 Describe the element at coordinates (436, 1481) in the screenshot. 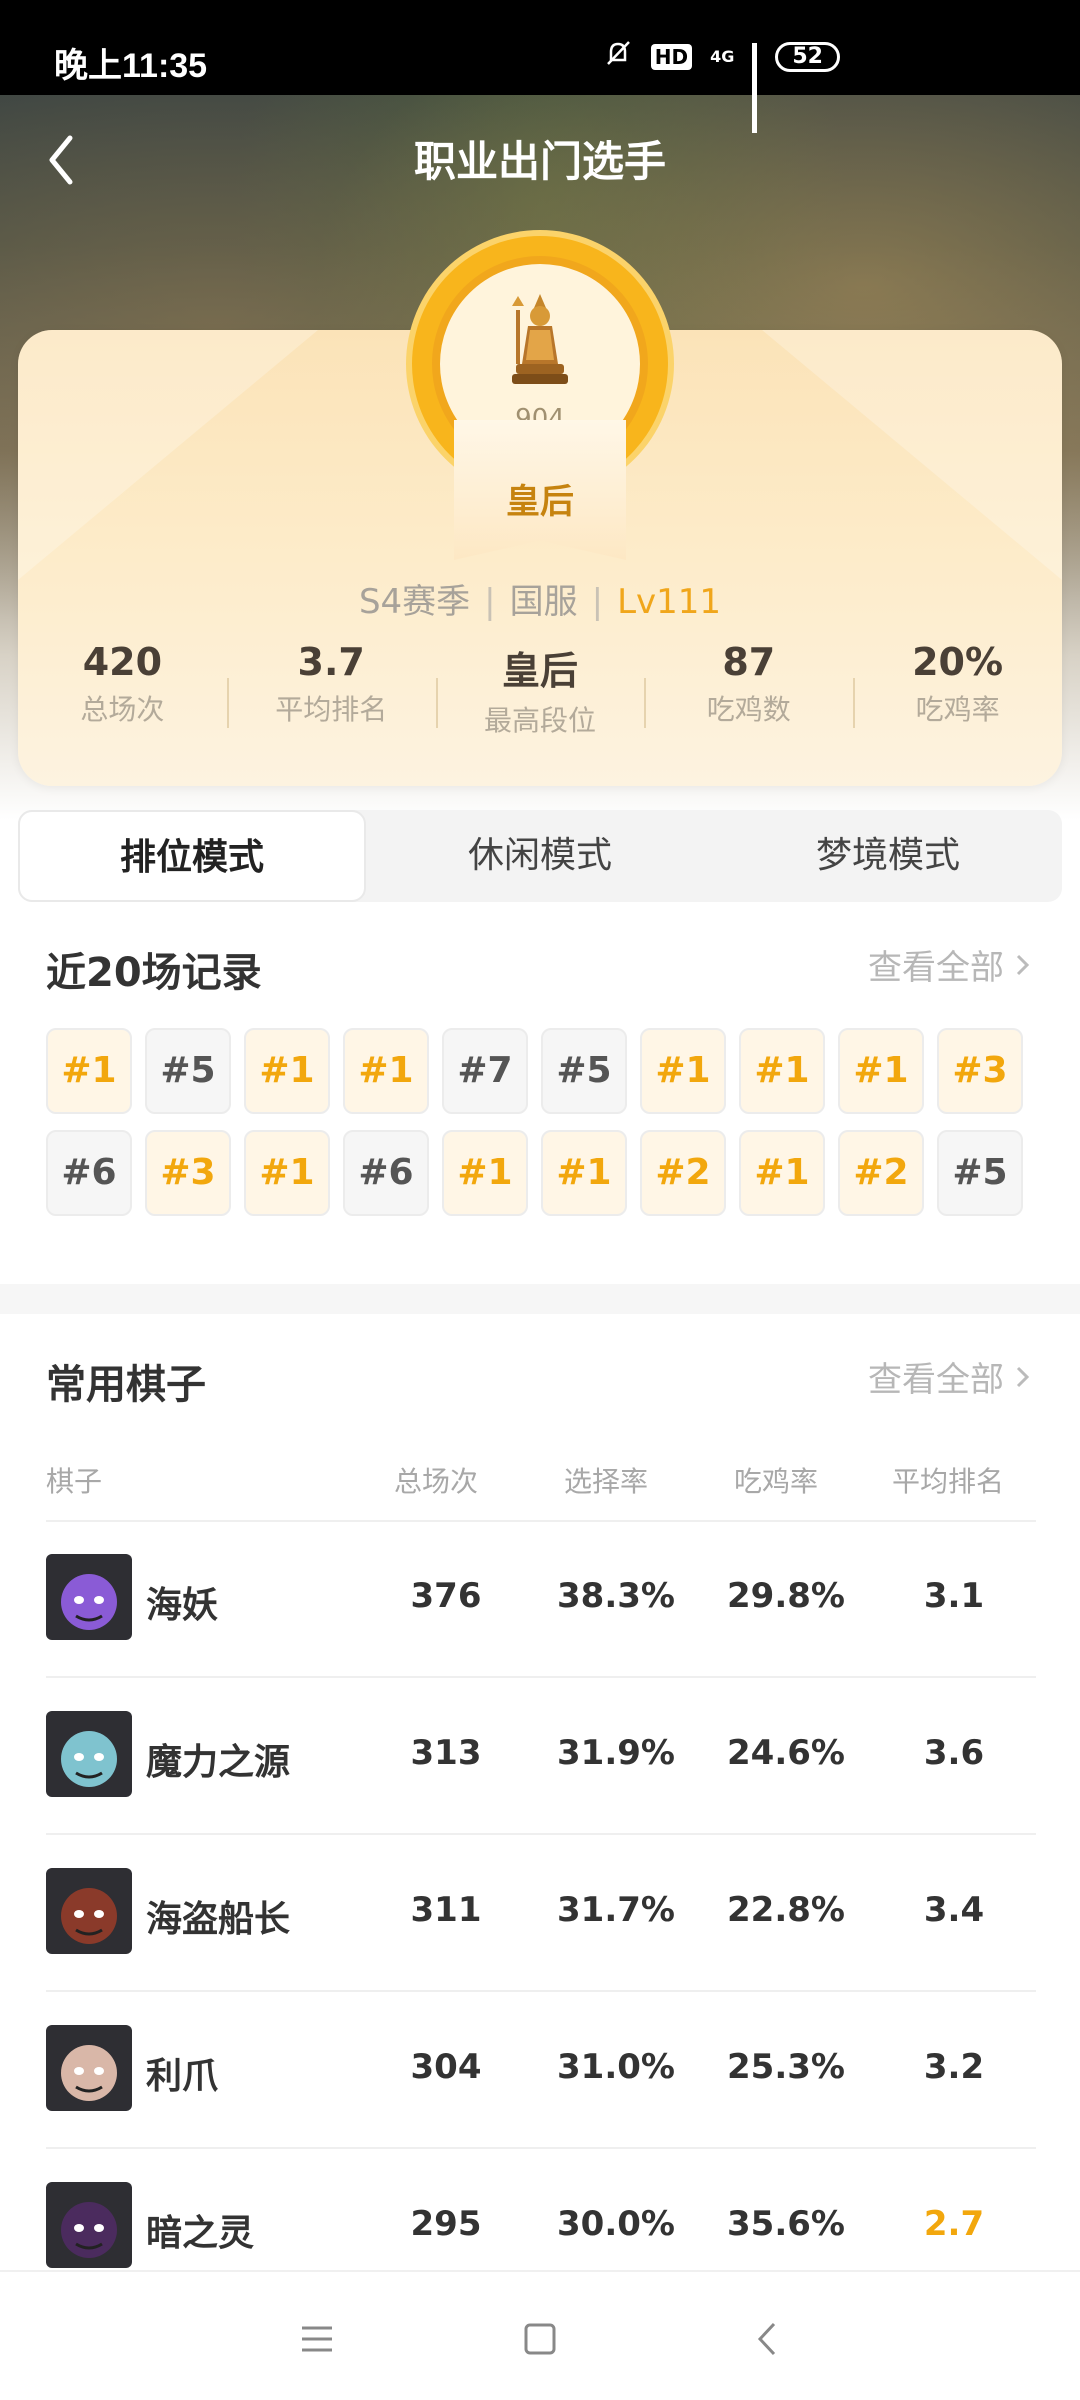

I see `column-header-games: 总场次` at that location.